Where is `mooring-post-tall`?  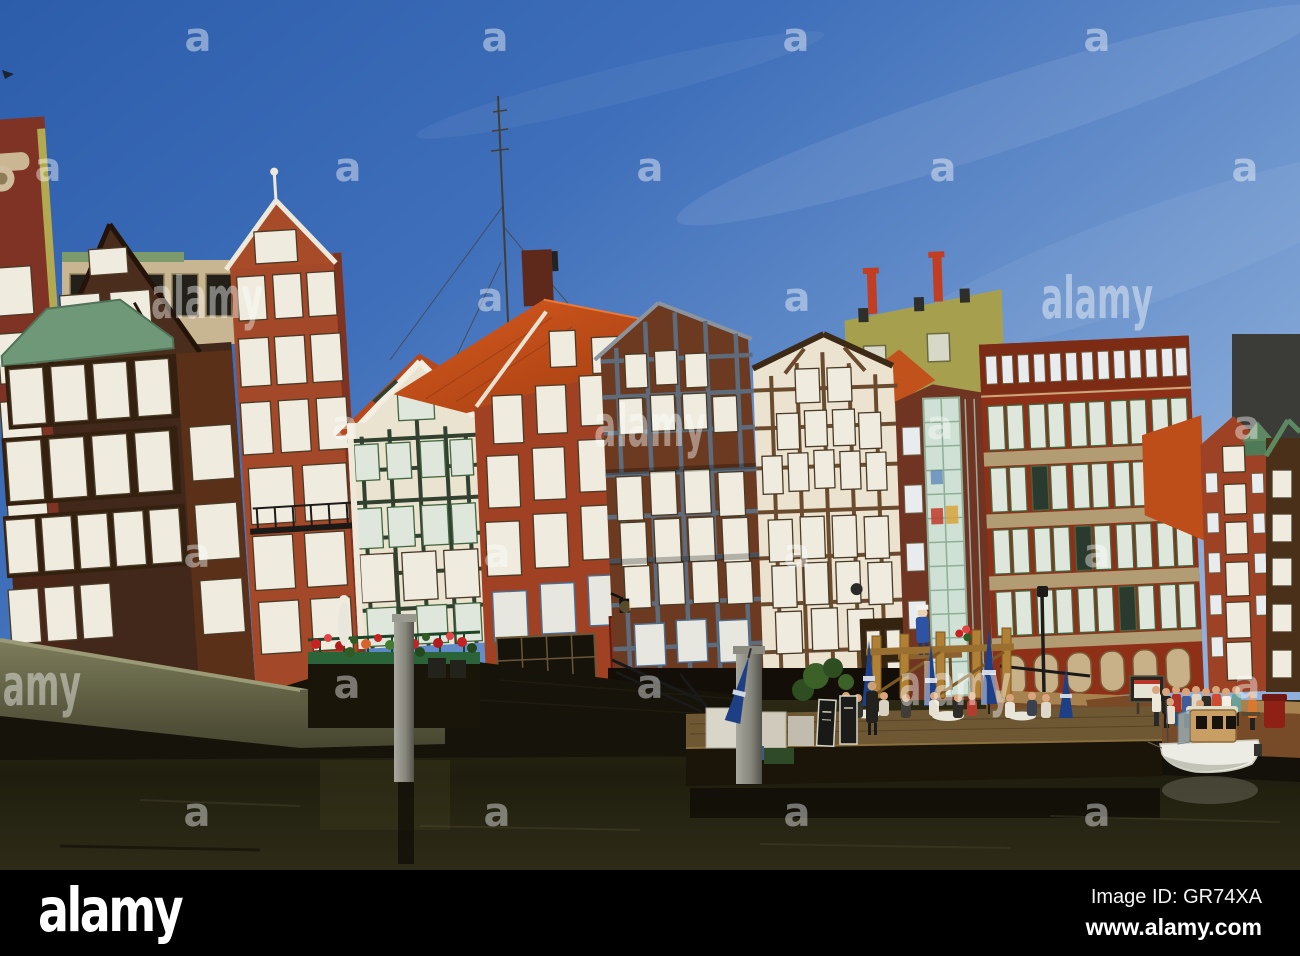
mooring-post-tall is located at coordinates (404, 698).